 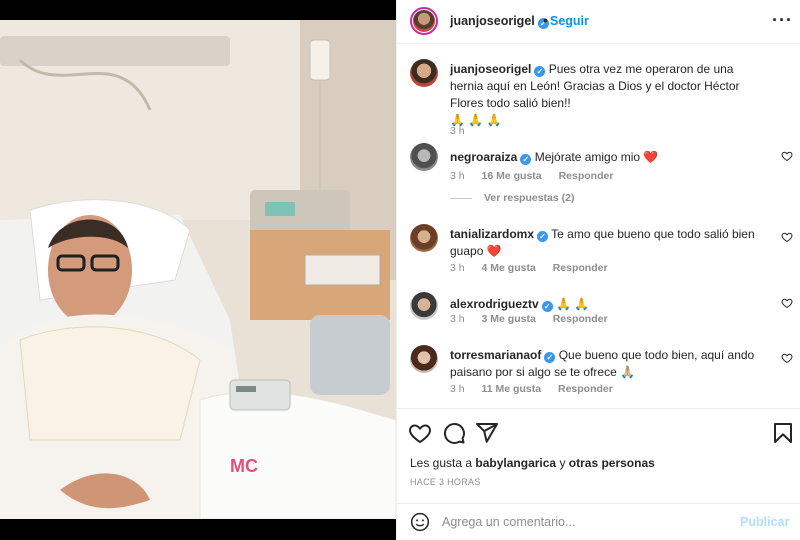 What do you see at coordinates (598, 431) in the screenshot?
I see `post-actions` at bounding box center [598, 431].